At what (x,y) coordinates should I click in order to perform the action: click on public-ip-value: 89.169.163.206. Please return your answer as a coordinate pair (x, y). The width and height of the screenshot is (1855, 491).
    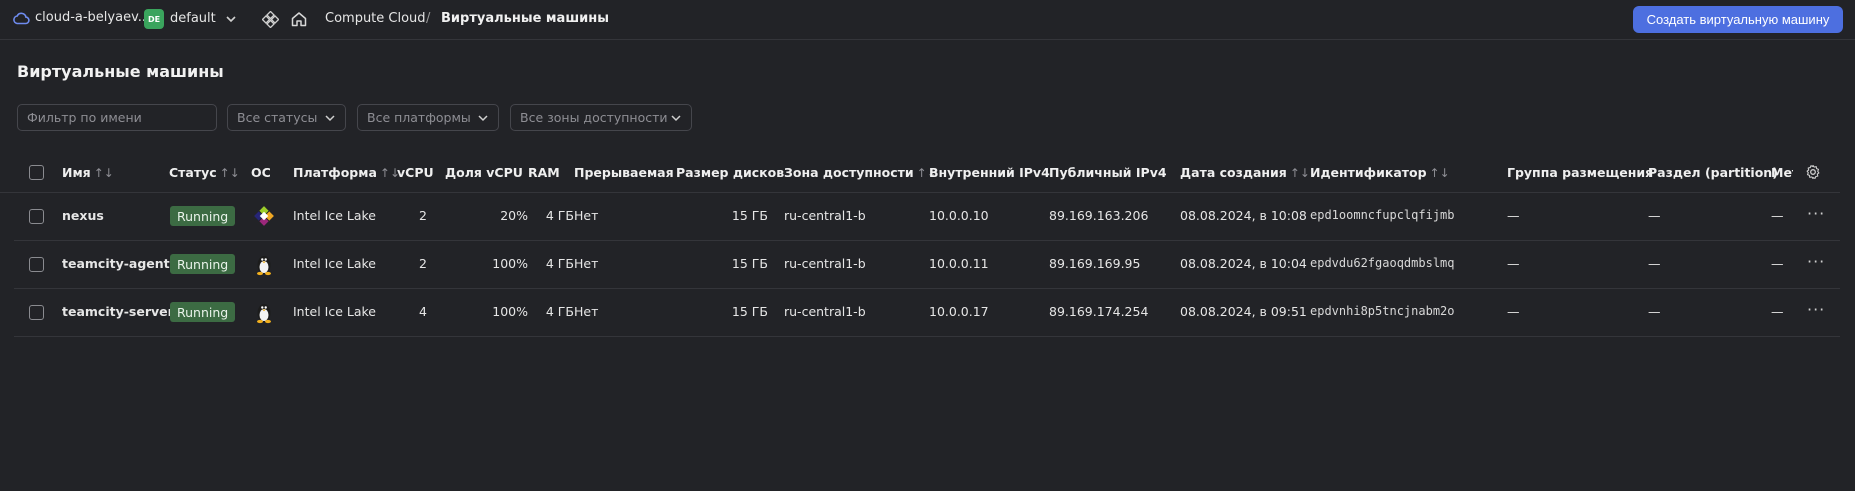
    Looking at the image, I should click on (1099, 215).